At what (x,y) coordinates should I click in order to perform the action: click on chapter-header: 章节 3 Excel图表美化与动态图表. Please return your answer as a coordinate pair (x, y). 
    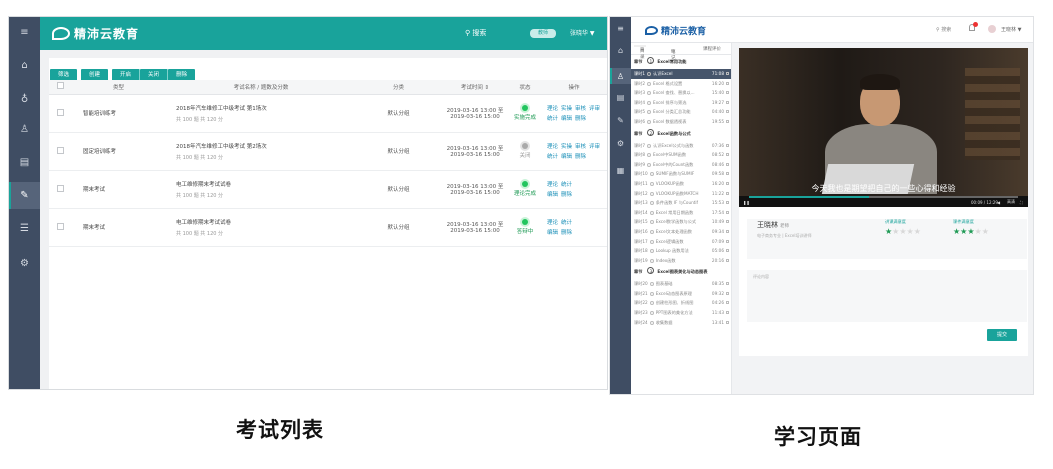
    Looking at the image, I should click on (681, 272).